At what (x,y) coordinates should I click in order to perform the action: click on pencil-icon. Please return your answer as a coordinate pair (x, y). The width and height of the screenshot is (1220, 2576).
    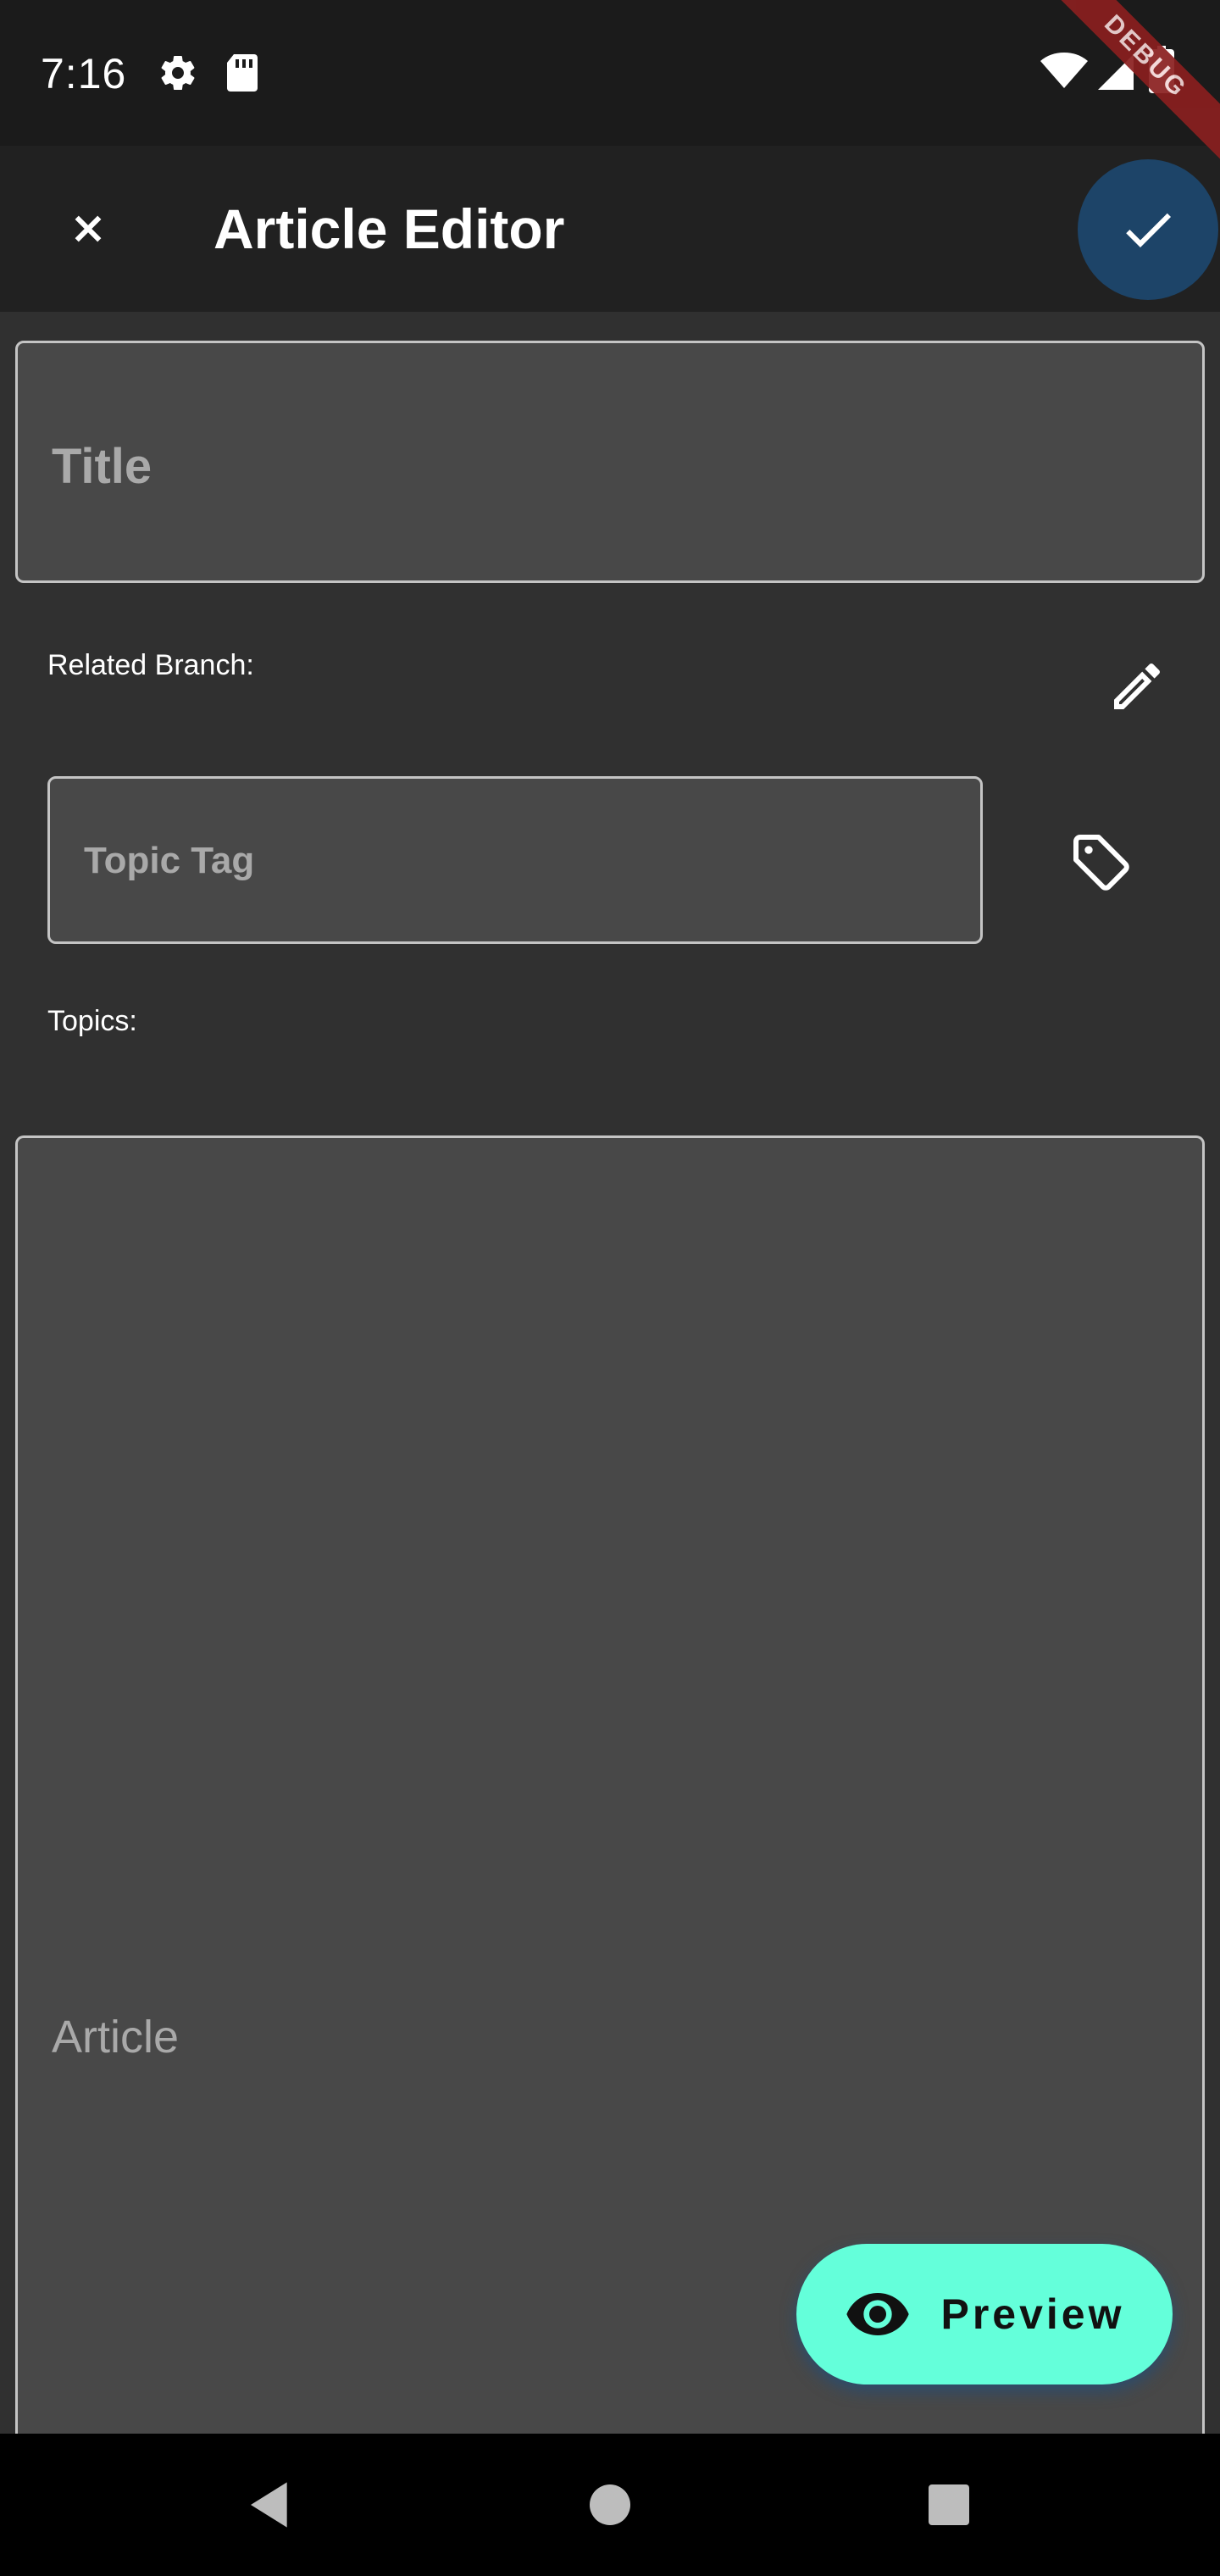
    Looking at the image, I should click on (1137, 686).